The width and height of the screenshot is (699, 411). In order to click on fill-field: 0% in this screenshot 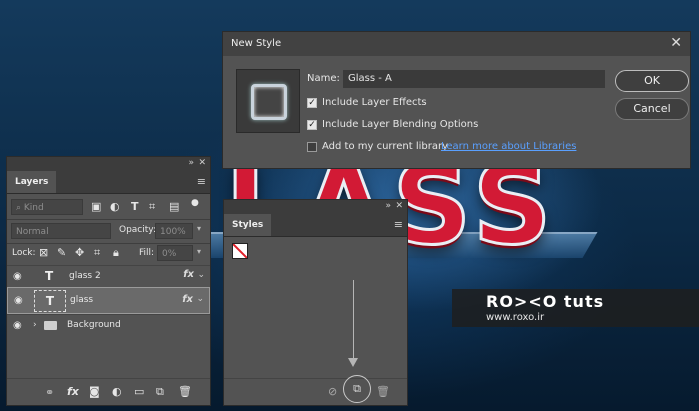, I will do `click(175, 253)`.